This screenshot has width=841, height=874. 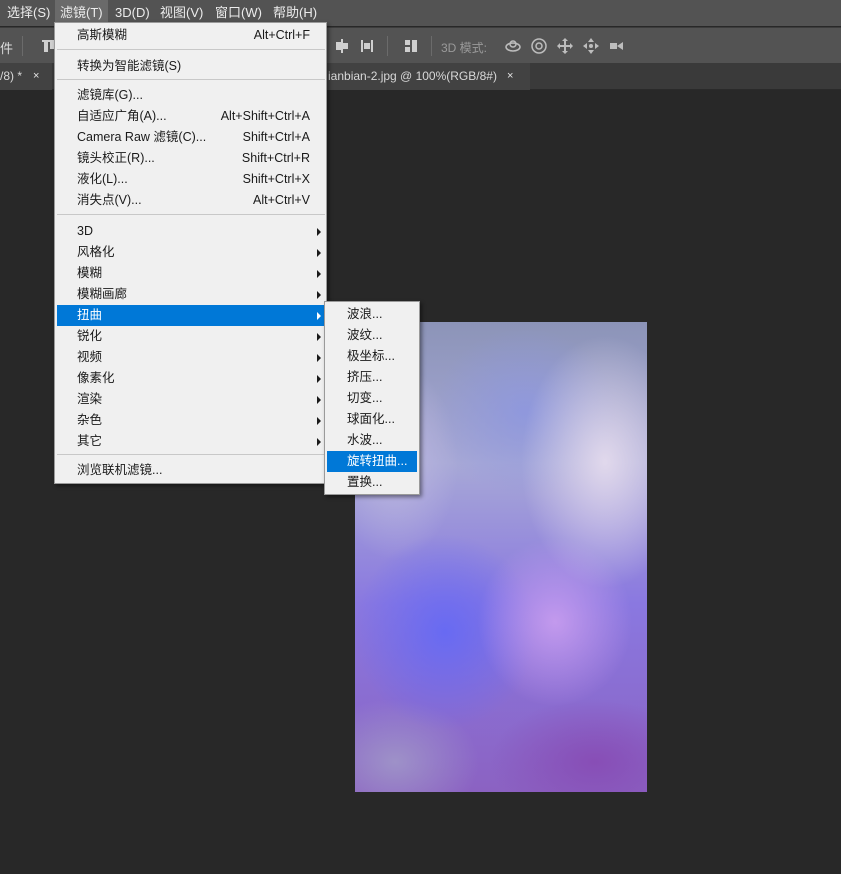 I want to click on menu-item-stylize: 风格化, so click(x=191, y=252).